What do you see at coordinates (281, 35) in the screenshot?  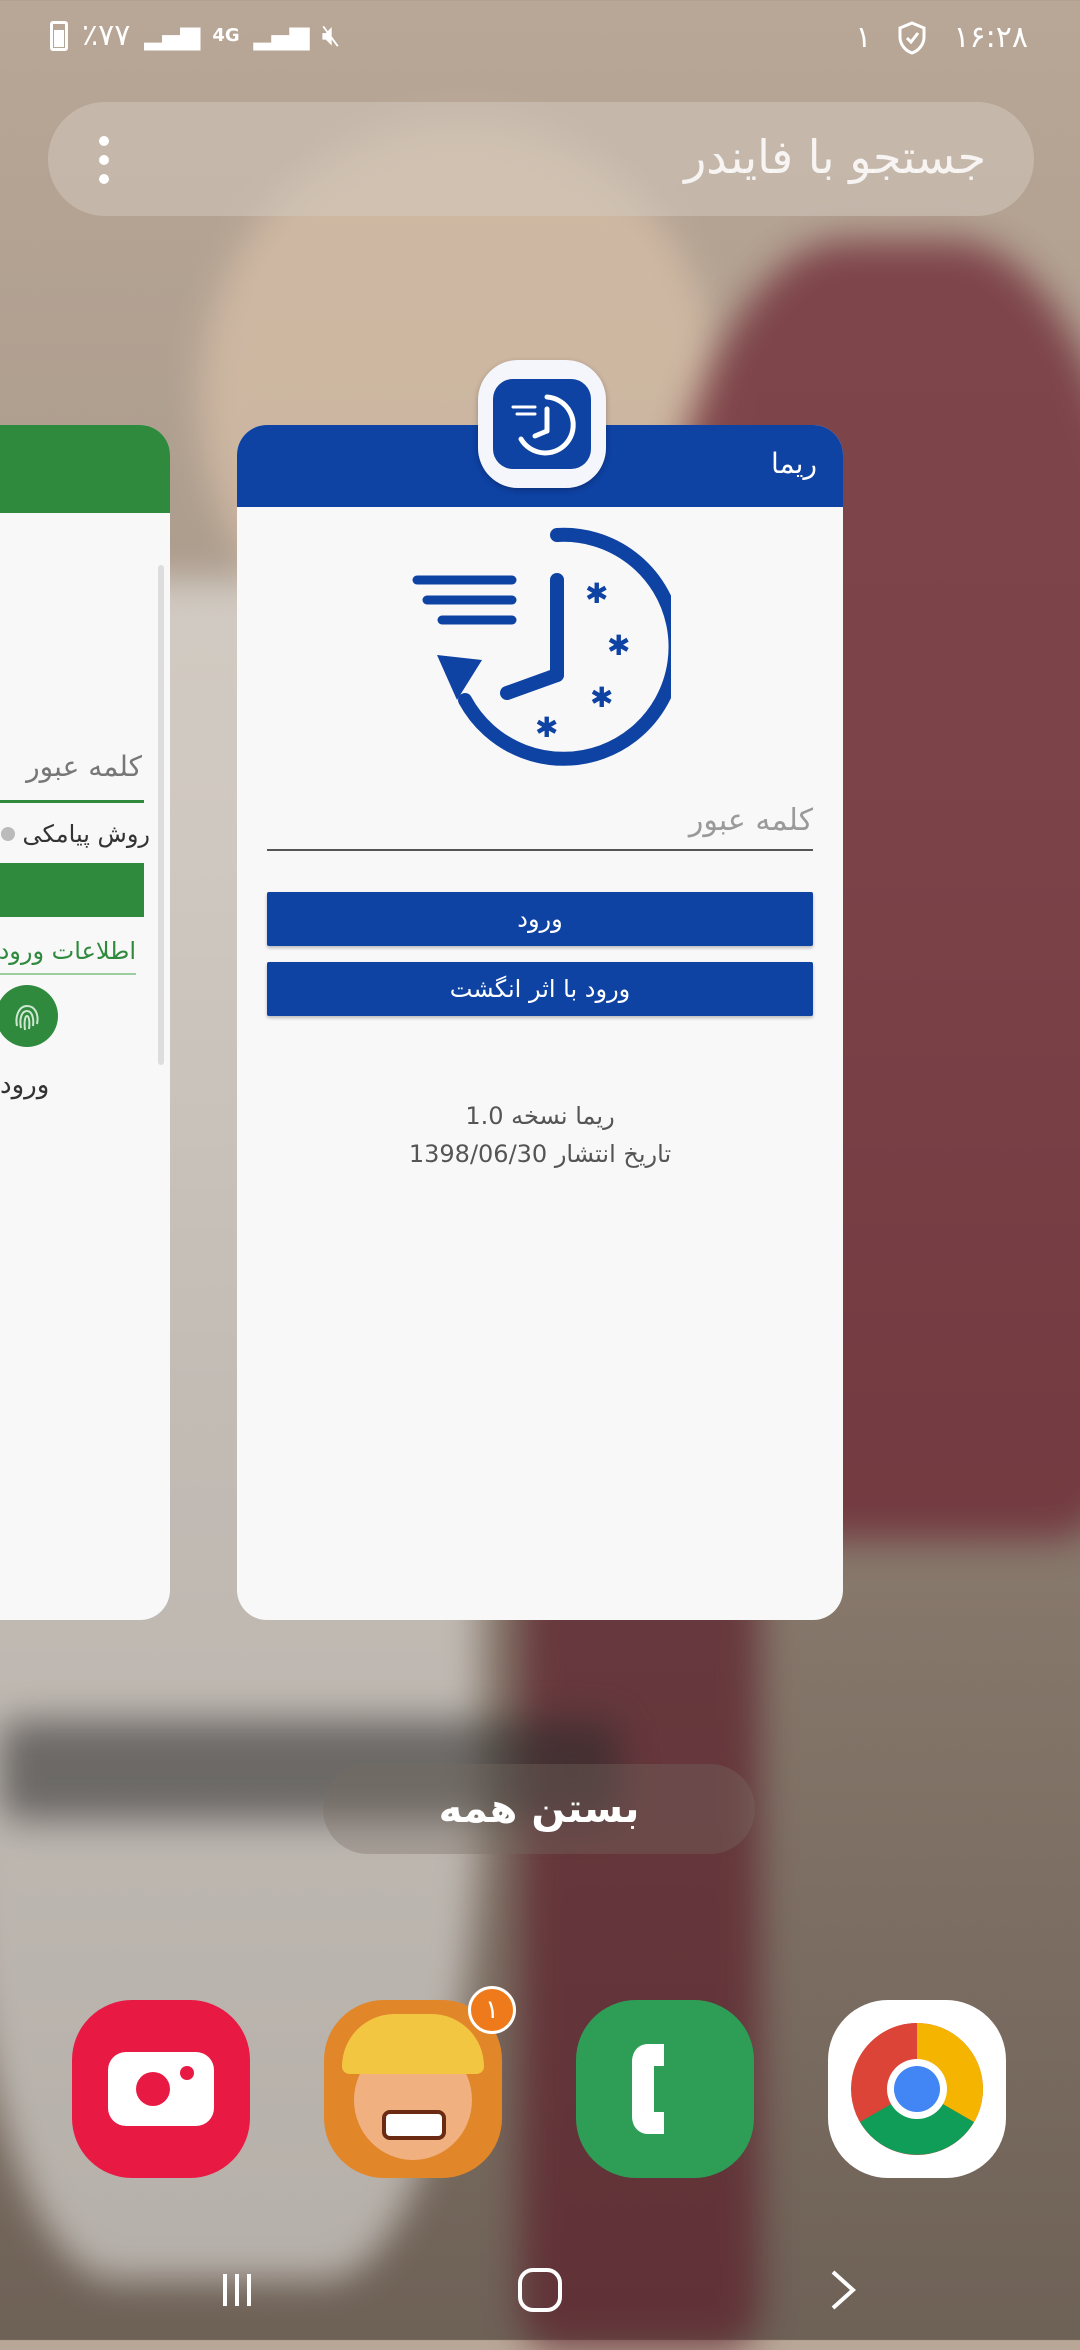 I see `signal-icon-2: ▂▄▆` at bounding box center [281, 35].